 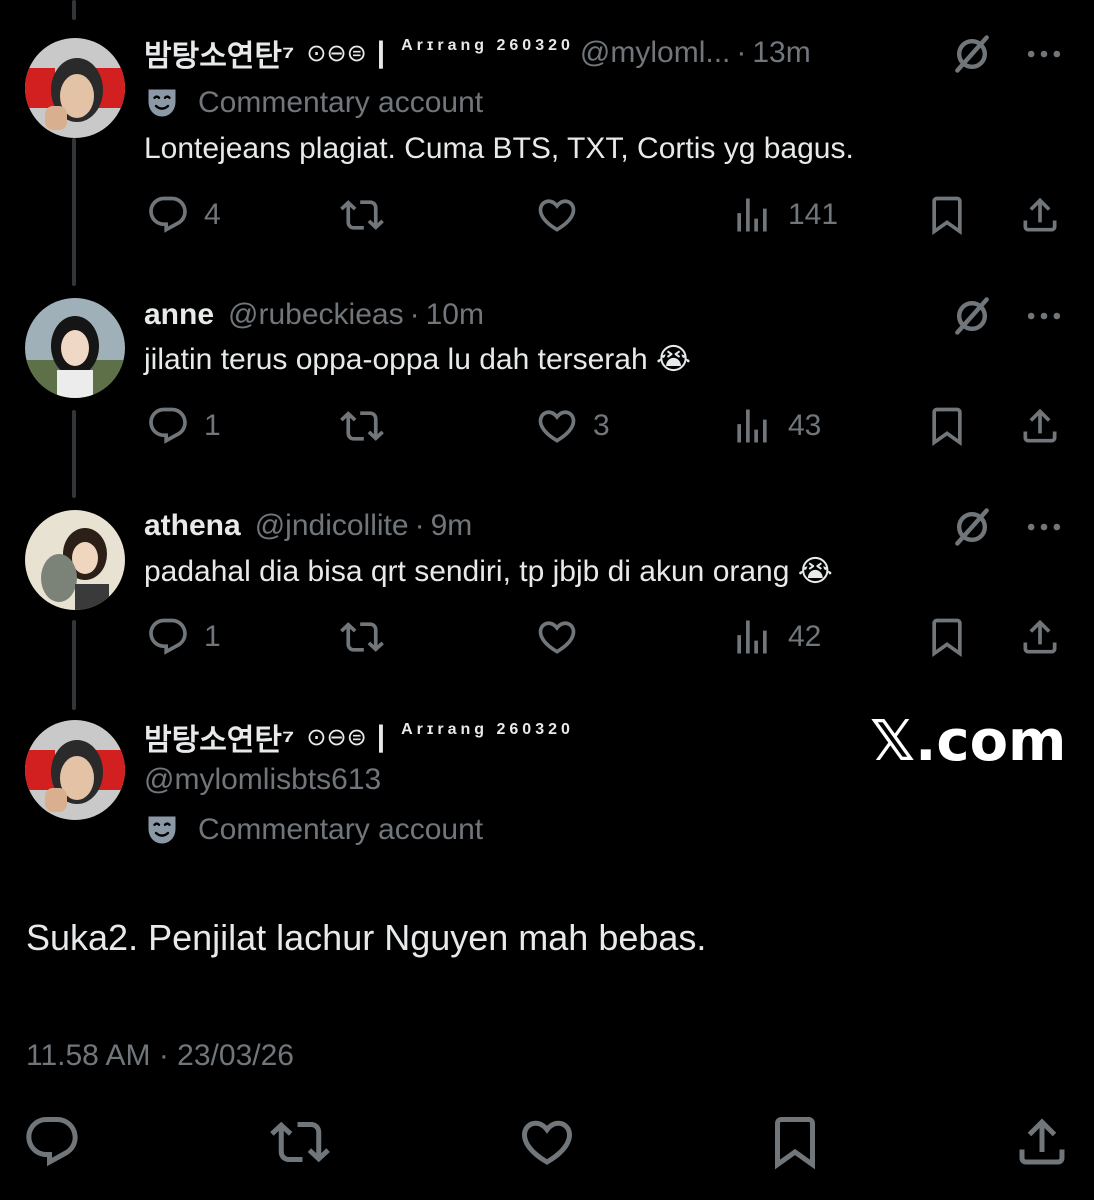 What do you see at coordinates (179, 315) in the screenshot?
I see `display-name: anne` at bounding box center [179, 315].